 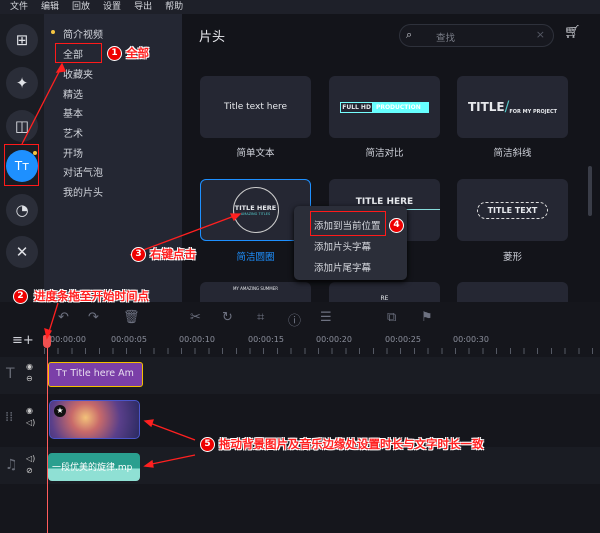 What do you see at coordinates (137, 53) in the screenshot?
I see `annotation-text: 全部` at bounding box center [137, 53].